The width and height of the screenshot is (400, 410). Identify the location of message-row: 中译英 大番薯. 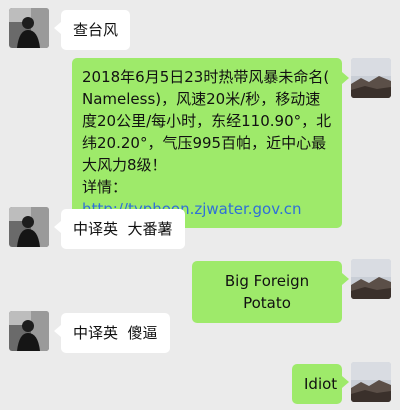
(200, 228).